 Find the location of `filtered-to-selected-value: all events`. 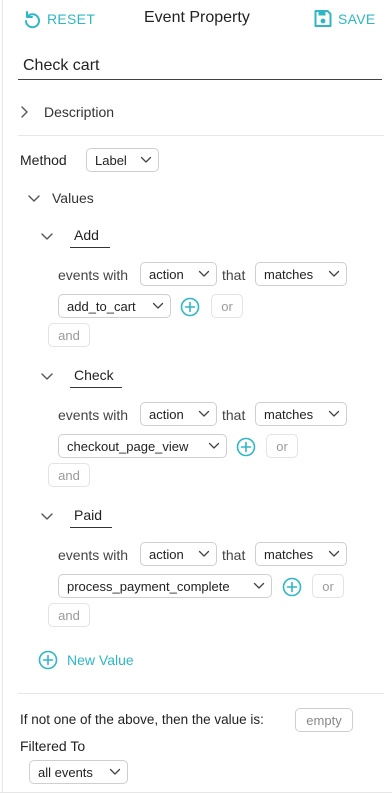

filtered-to-selected-value: all events is located at coordinates (65, 772).